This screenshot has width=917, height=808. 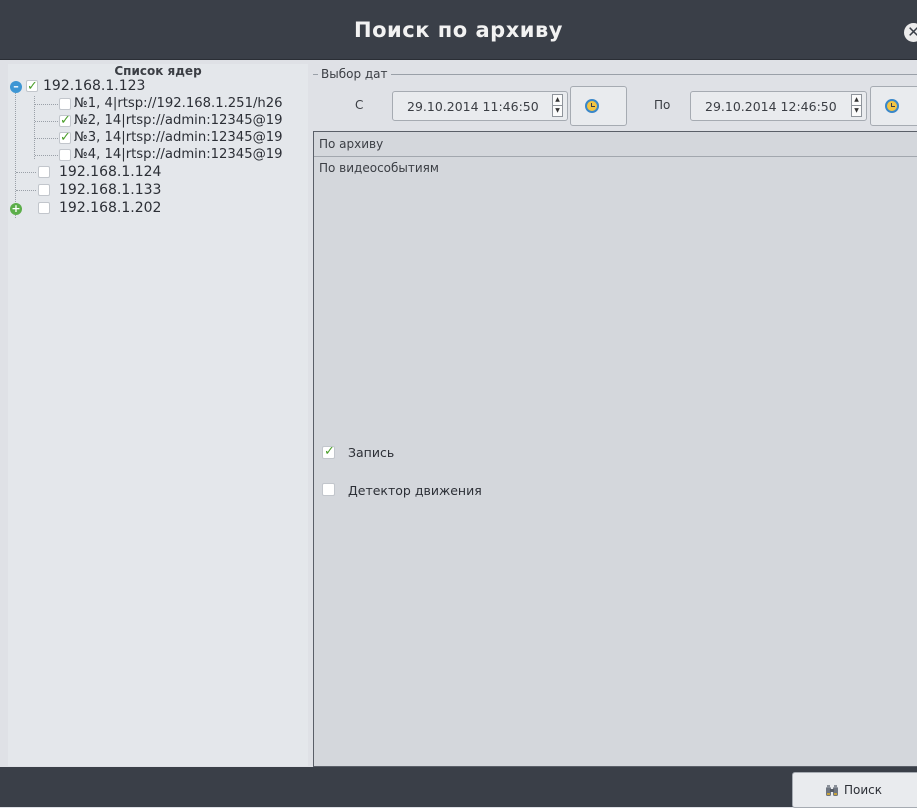 I want to click on from-datetime-field: 29.10.2014 11:46:50 ▲ ▼, so click(x=480, y=106).